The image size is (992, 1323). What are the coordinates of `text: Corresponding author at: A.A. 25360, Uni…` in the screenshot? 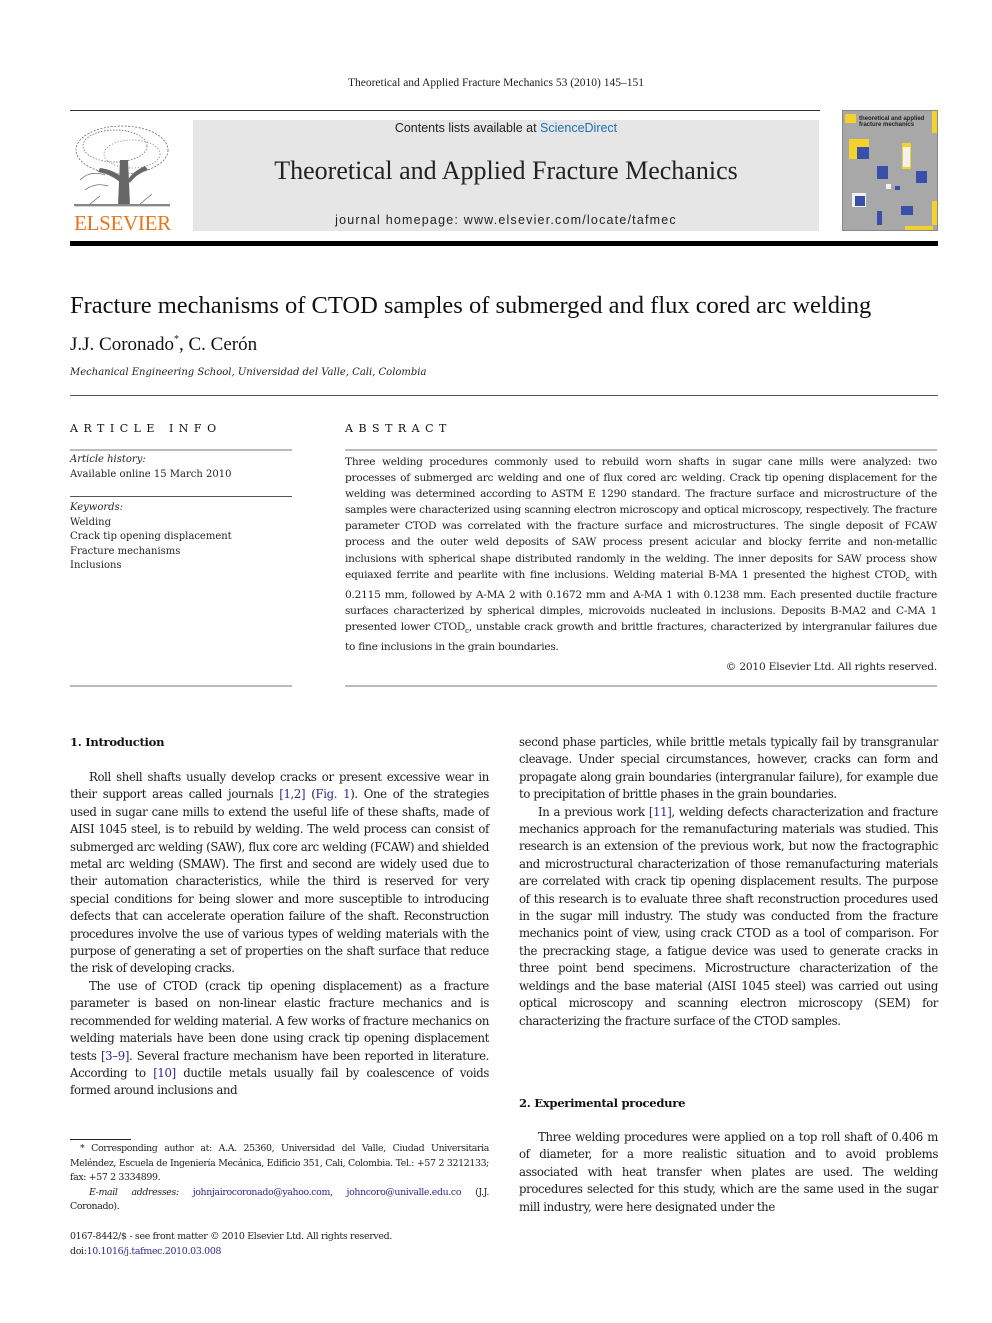 It's located at (279, 1163).